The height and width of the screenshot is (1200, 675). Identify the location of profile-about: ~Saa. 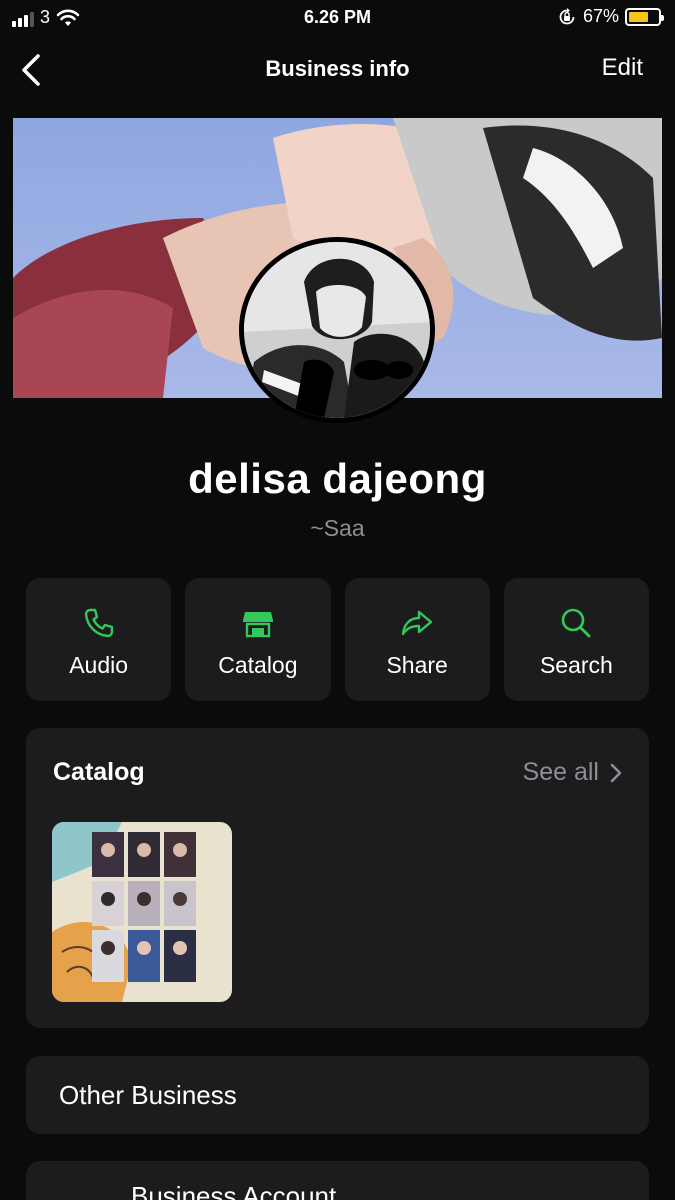
(337, 528).